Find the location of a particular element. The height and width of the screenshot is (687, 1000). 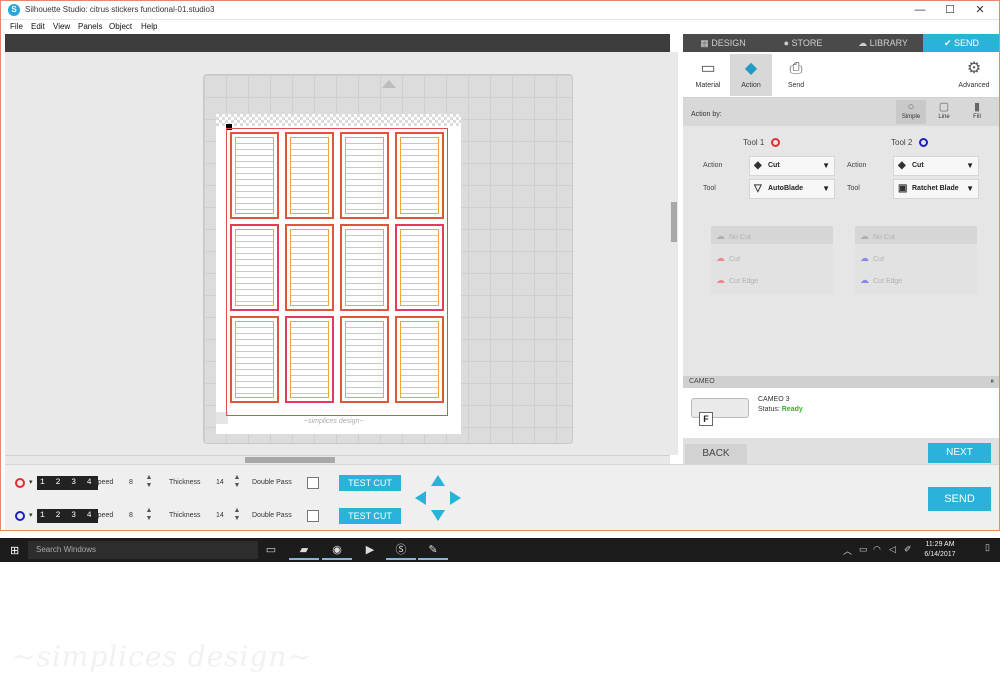

cameo-device: F CAMEO 3 Status: Ready is located at coordinates (841, 413).